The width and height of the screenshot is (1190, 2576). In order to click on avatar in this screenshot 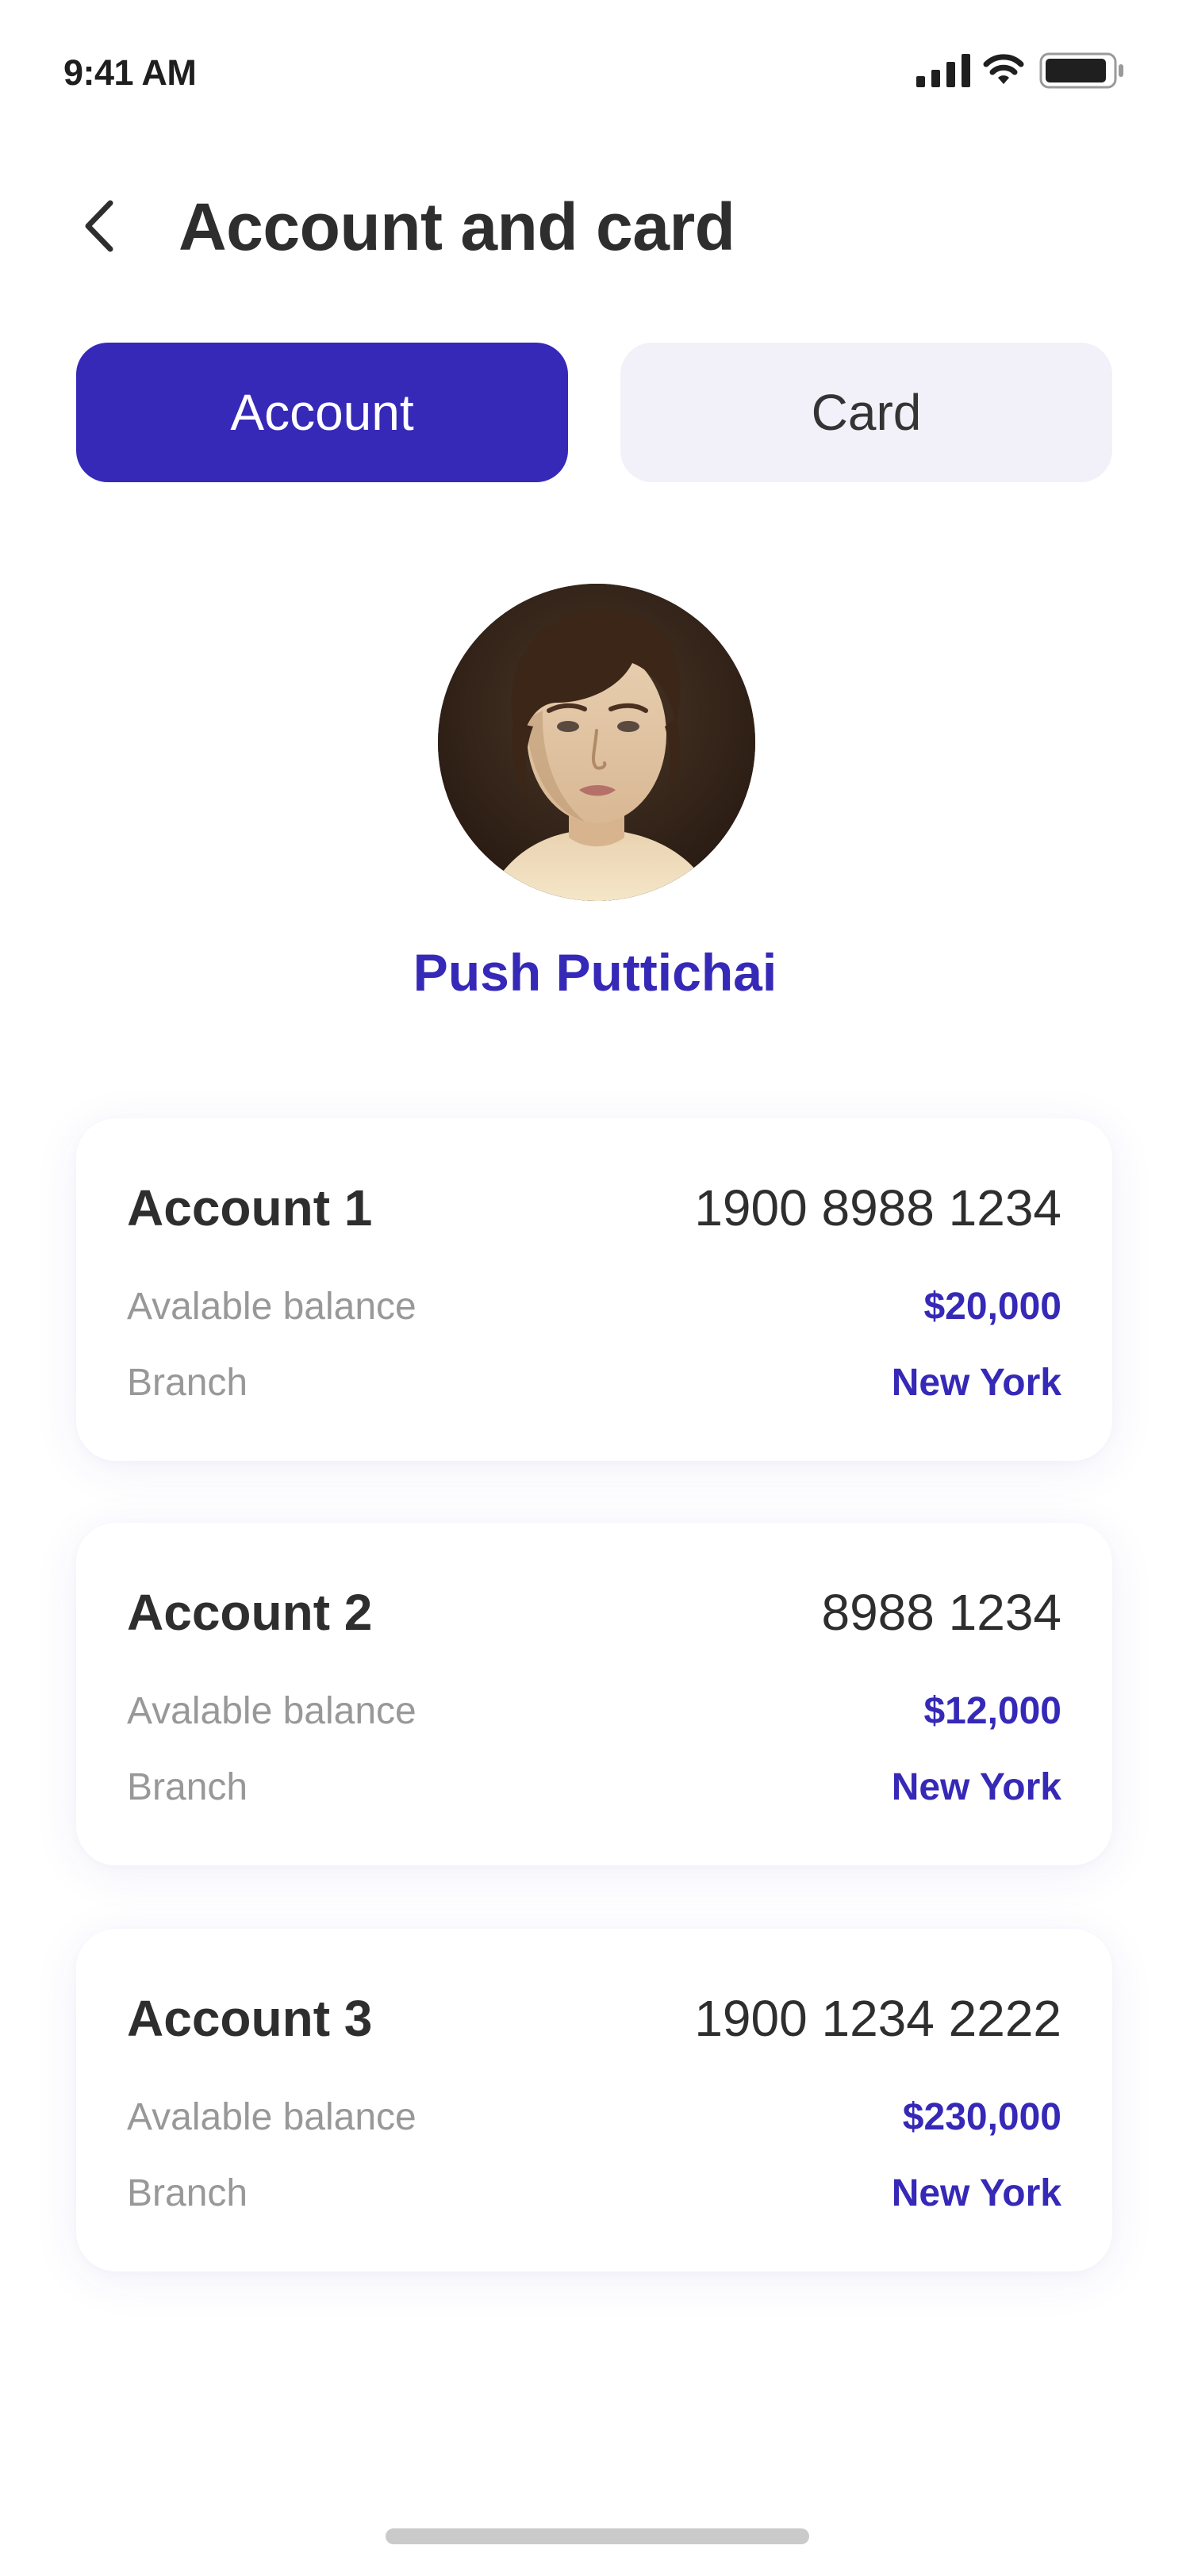, I will do `click(596, 743)`.